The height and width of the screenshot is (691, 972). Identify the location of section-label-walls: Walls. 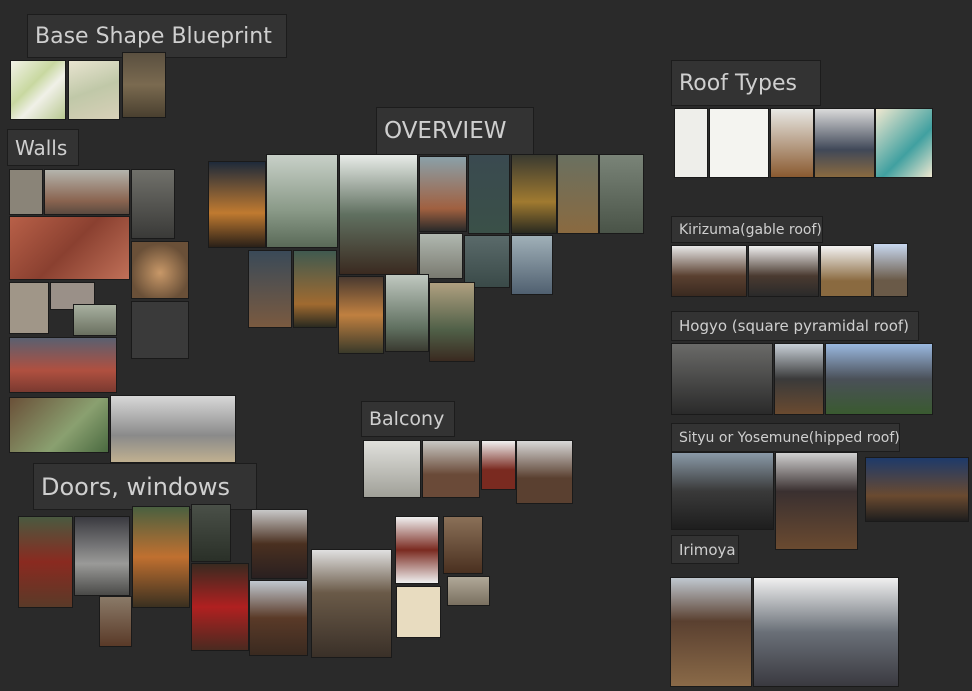
(43, 147).